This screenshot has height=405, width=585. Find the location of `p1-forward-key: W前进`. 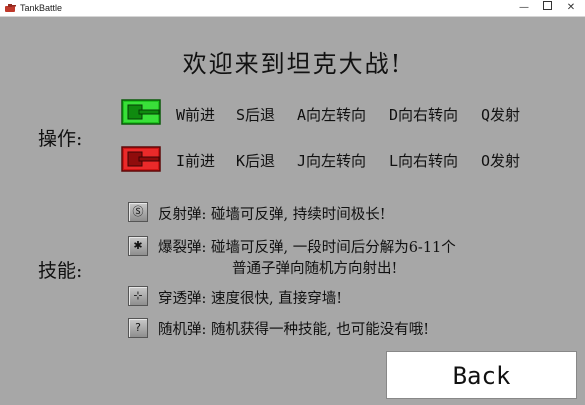

p1-forward-key: W前进 is located at coordinates (196, 115).